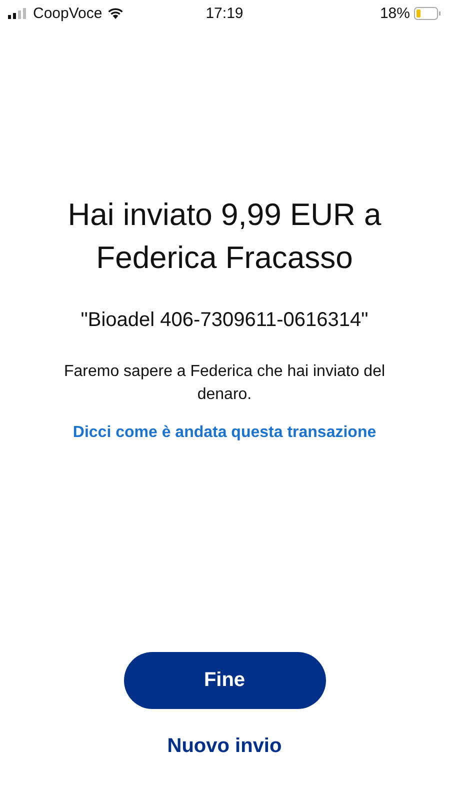 The width and height of the screenshot is (449, 800). Describe the element at coordinates (224, 236) in the screenshot. I see `confirmation-title: Hai inviato 9,99 EUR a Federica Fracasso` at that location.